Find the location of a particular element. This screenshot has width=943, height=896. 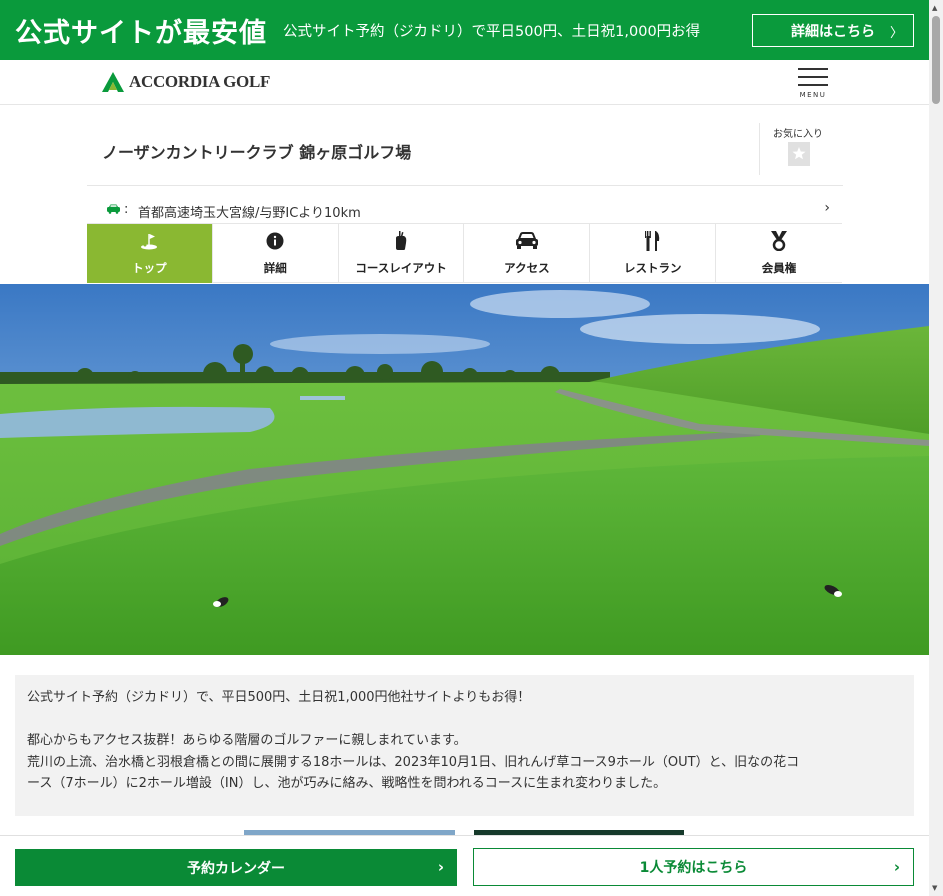

fork-knife-icon is located at coordinates (652, 241).